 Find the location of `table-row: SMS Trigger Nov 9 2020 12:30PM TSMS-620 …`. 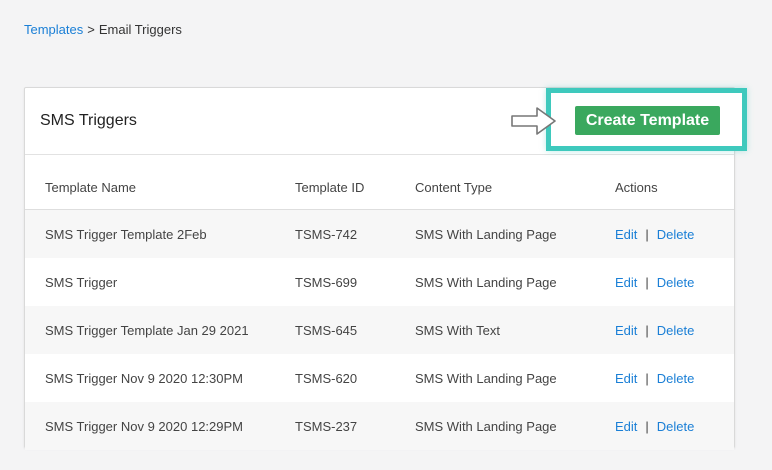

table-row: SMS Trigger Nov 9 2020 12:30PM TSMS-620 … is located at coordinates (379, 378).